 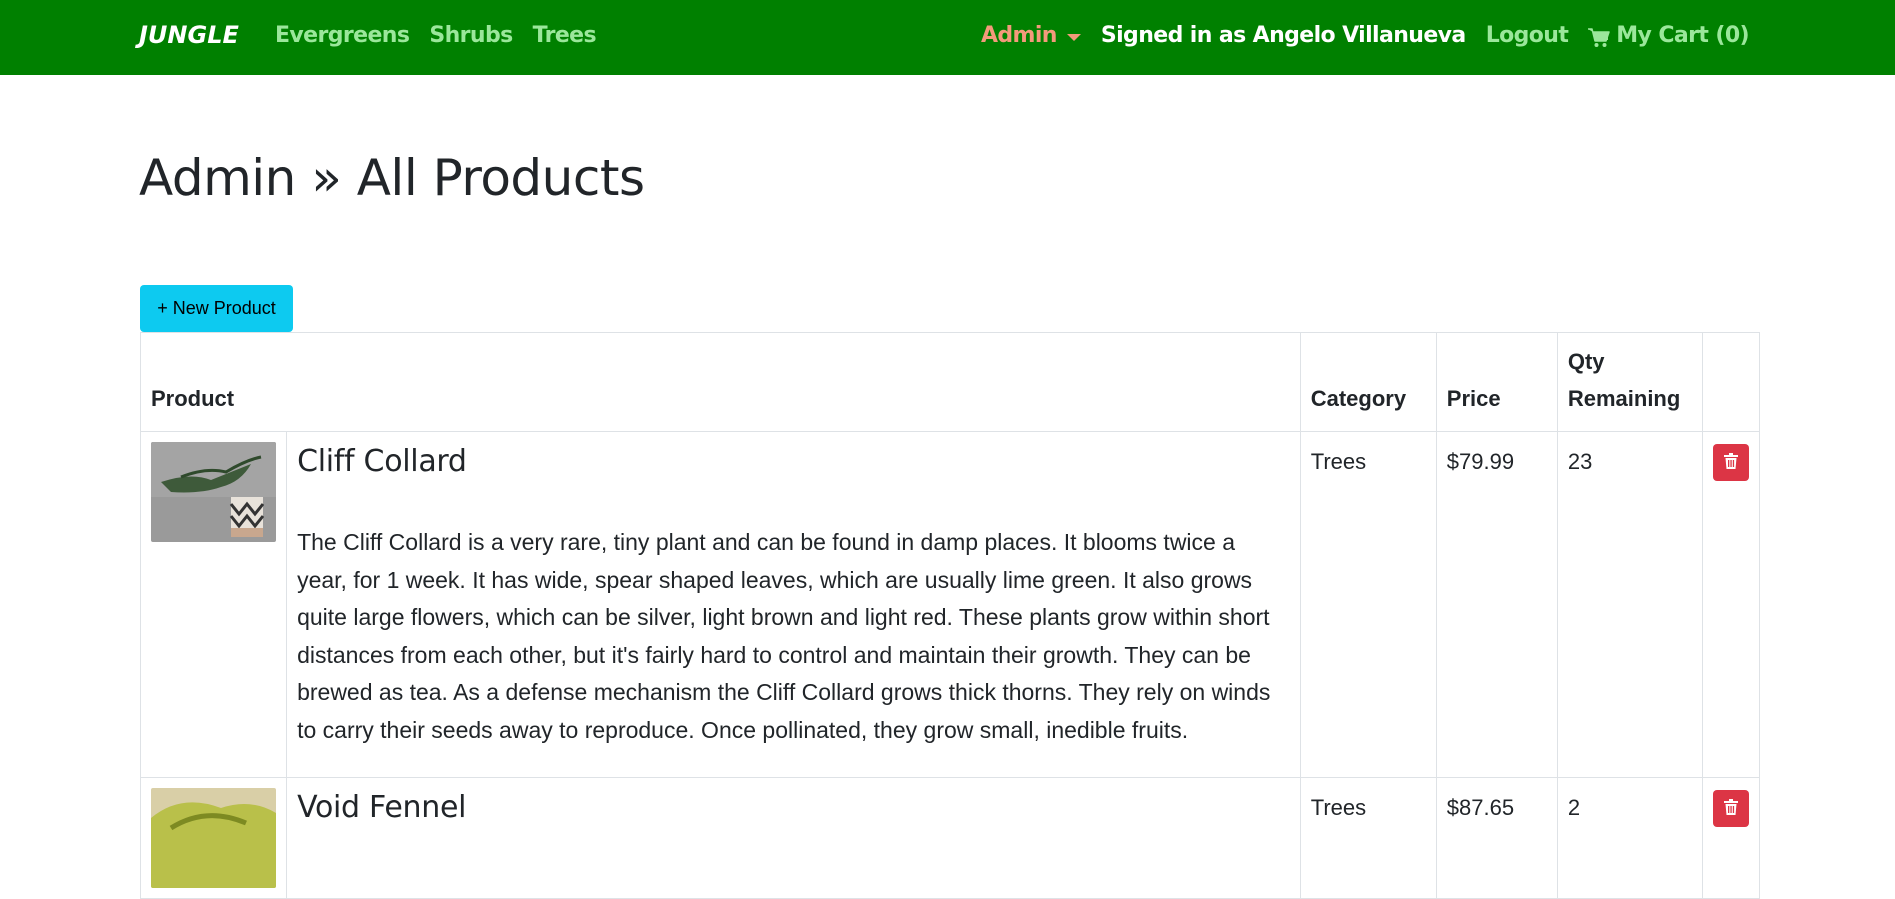 I want to click on admin-dropdown: Admin, so click(x=1031, y=36).